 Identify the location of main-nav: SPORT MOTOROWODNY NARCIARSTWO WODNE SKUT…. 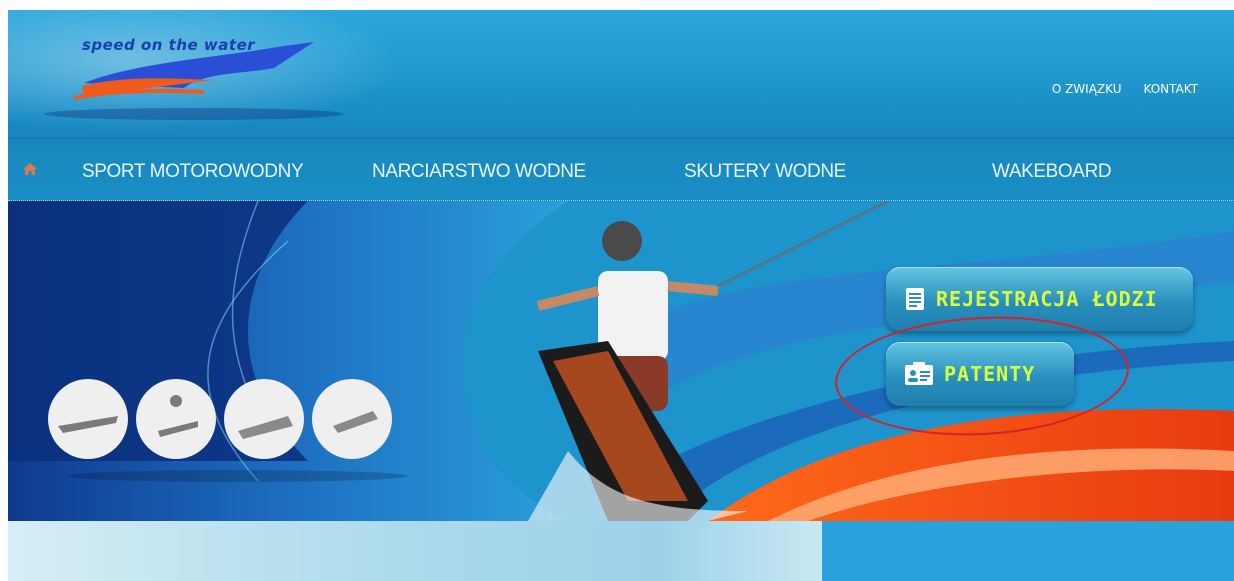
(621, 169).